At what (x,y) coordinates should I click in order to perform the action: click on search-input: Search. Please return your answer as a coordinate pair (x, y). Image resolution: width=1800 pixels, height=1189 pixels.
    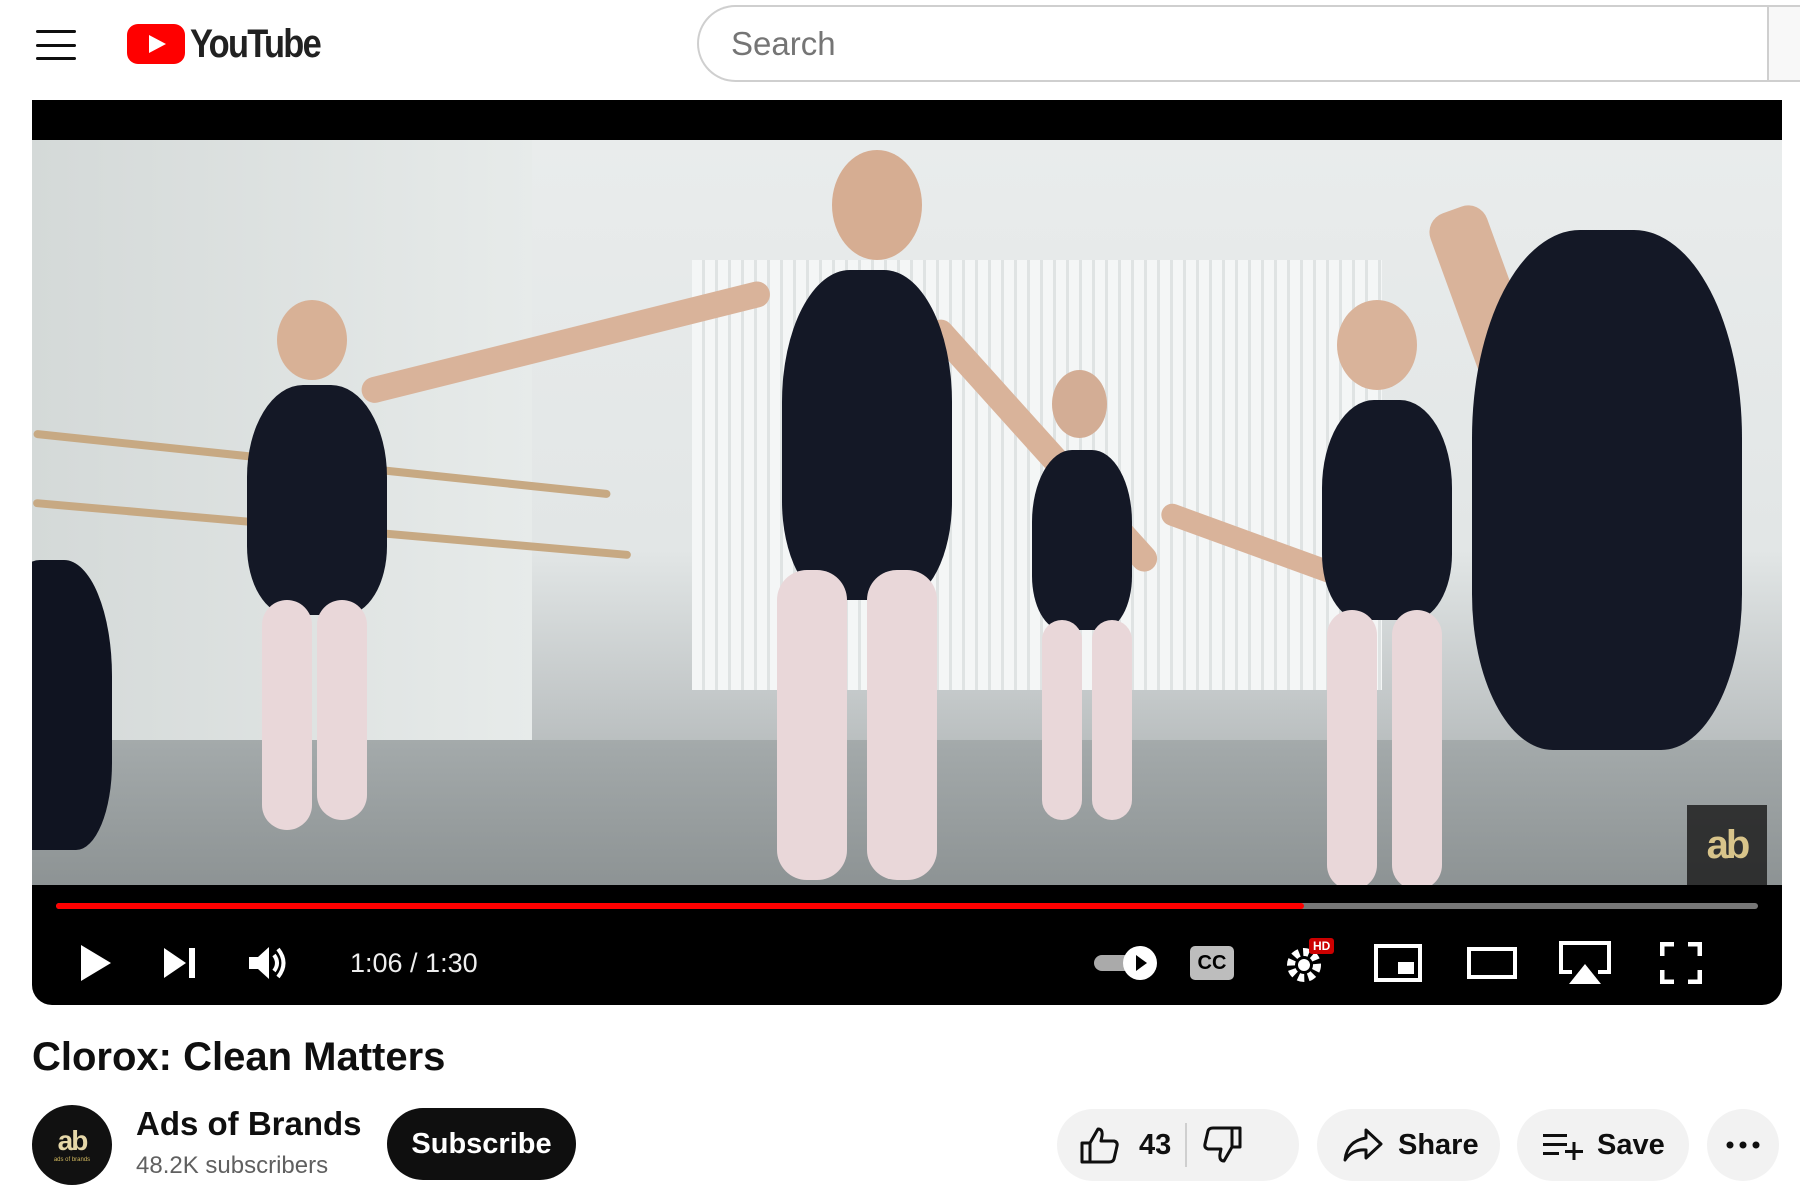
    Looking at the image, I should click on (1248, 43).